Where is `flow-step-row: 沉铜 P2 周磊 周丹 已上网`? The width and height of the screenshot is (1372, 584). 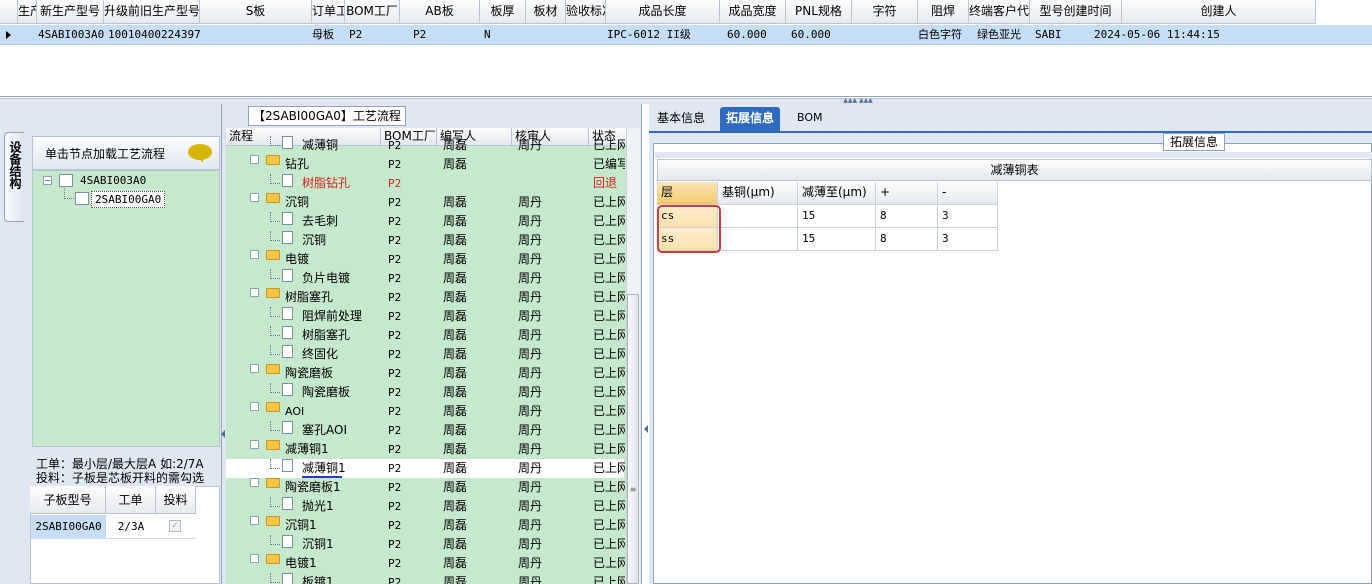 flow-step-row: 沉铜 P2 周磊 周丹 已上网 is located at coordinates (425, 240).